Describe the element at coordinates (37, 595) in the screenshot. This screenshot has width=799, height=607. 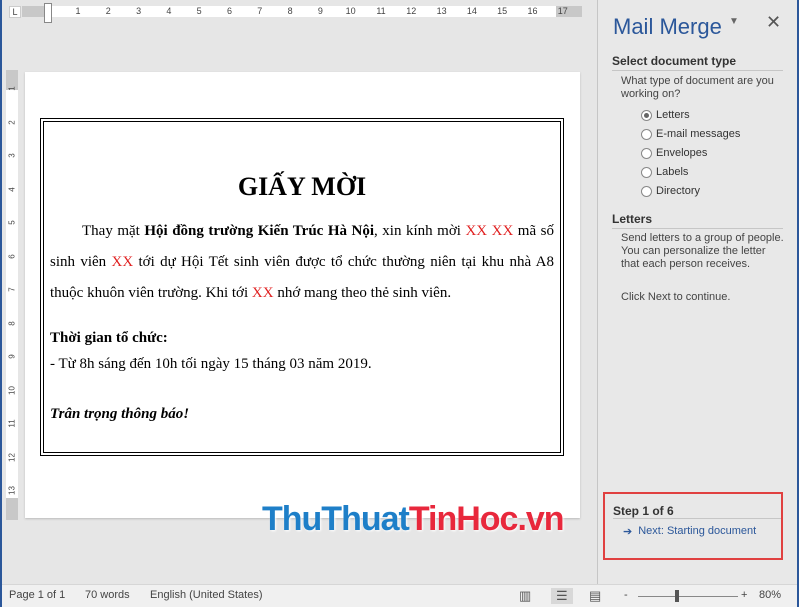
I see `page-count: Page 1 of 1` at that location.